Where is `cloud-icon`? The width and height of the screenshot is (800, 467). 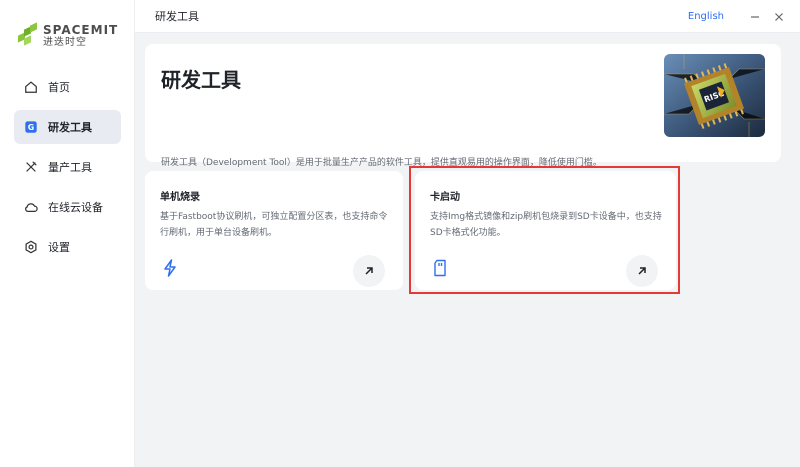 cloud-icon is located at coordinates (31, 207).